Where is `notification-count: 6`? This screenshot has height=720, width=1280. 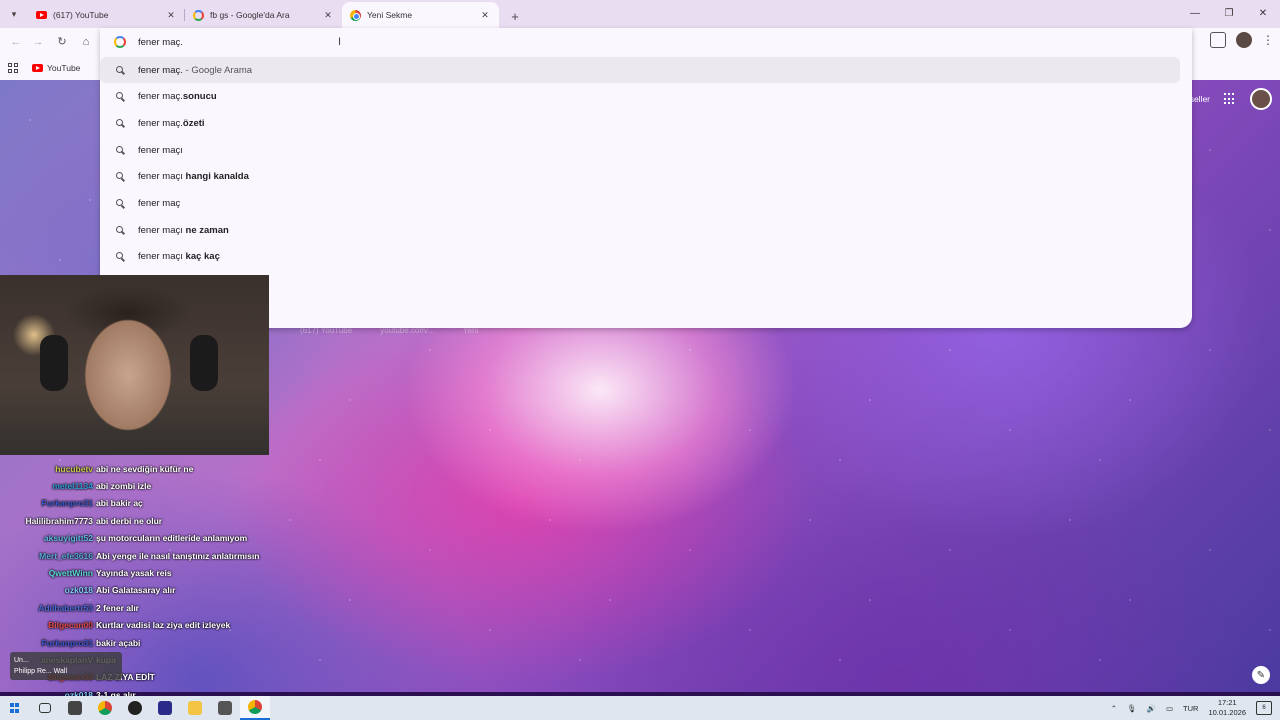 notification-count: 6 is located at coordinates (1264, 708).